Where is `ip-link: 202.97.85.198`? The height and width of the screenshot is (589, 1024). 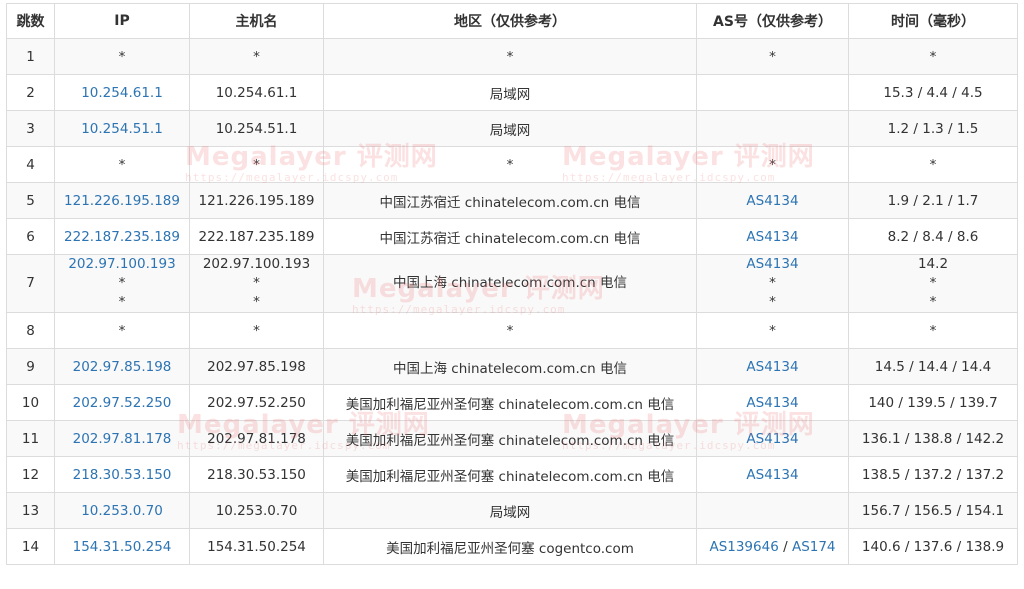 ip-link: 202.97.85.198 is located at coordinates (122, 367).